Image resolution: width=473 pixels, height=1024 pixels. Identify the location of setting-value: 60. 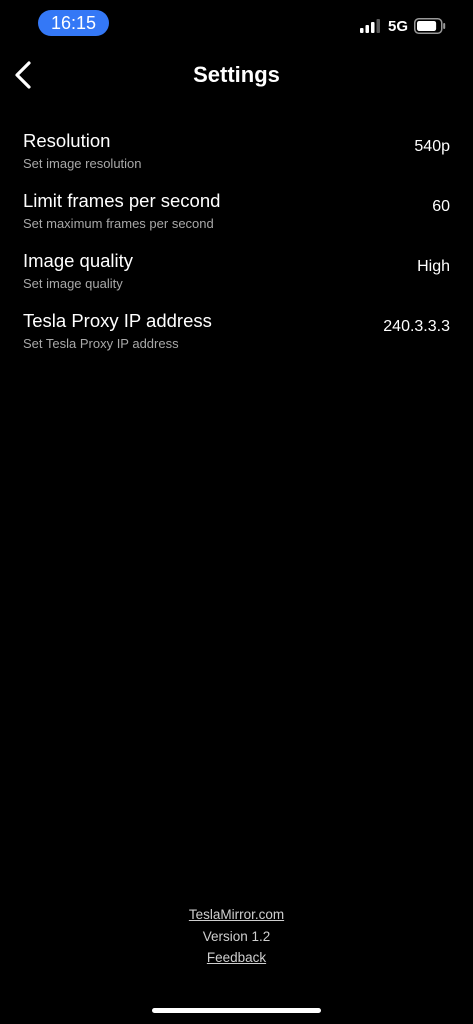
(441, 207).